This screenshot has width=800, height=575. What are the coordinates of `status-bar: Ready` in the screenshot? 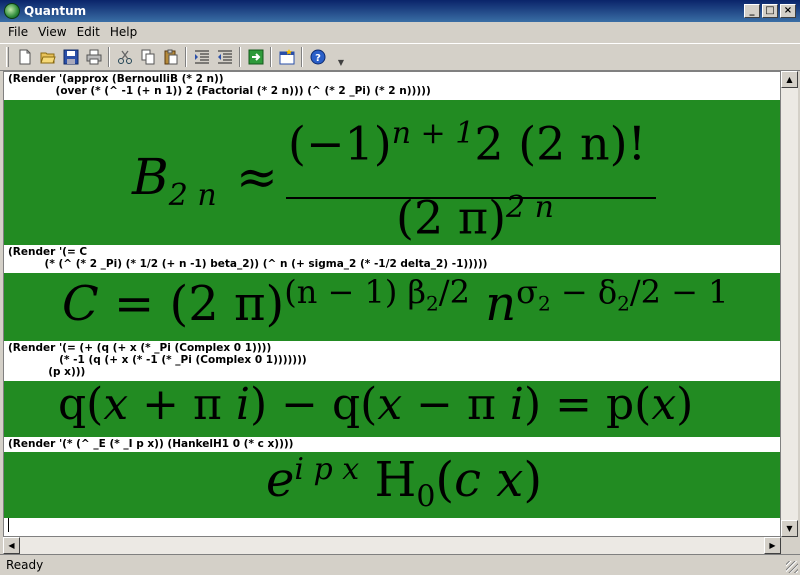 It's located at (400, 564).